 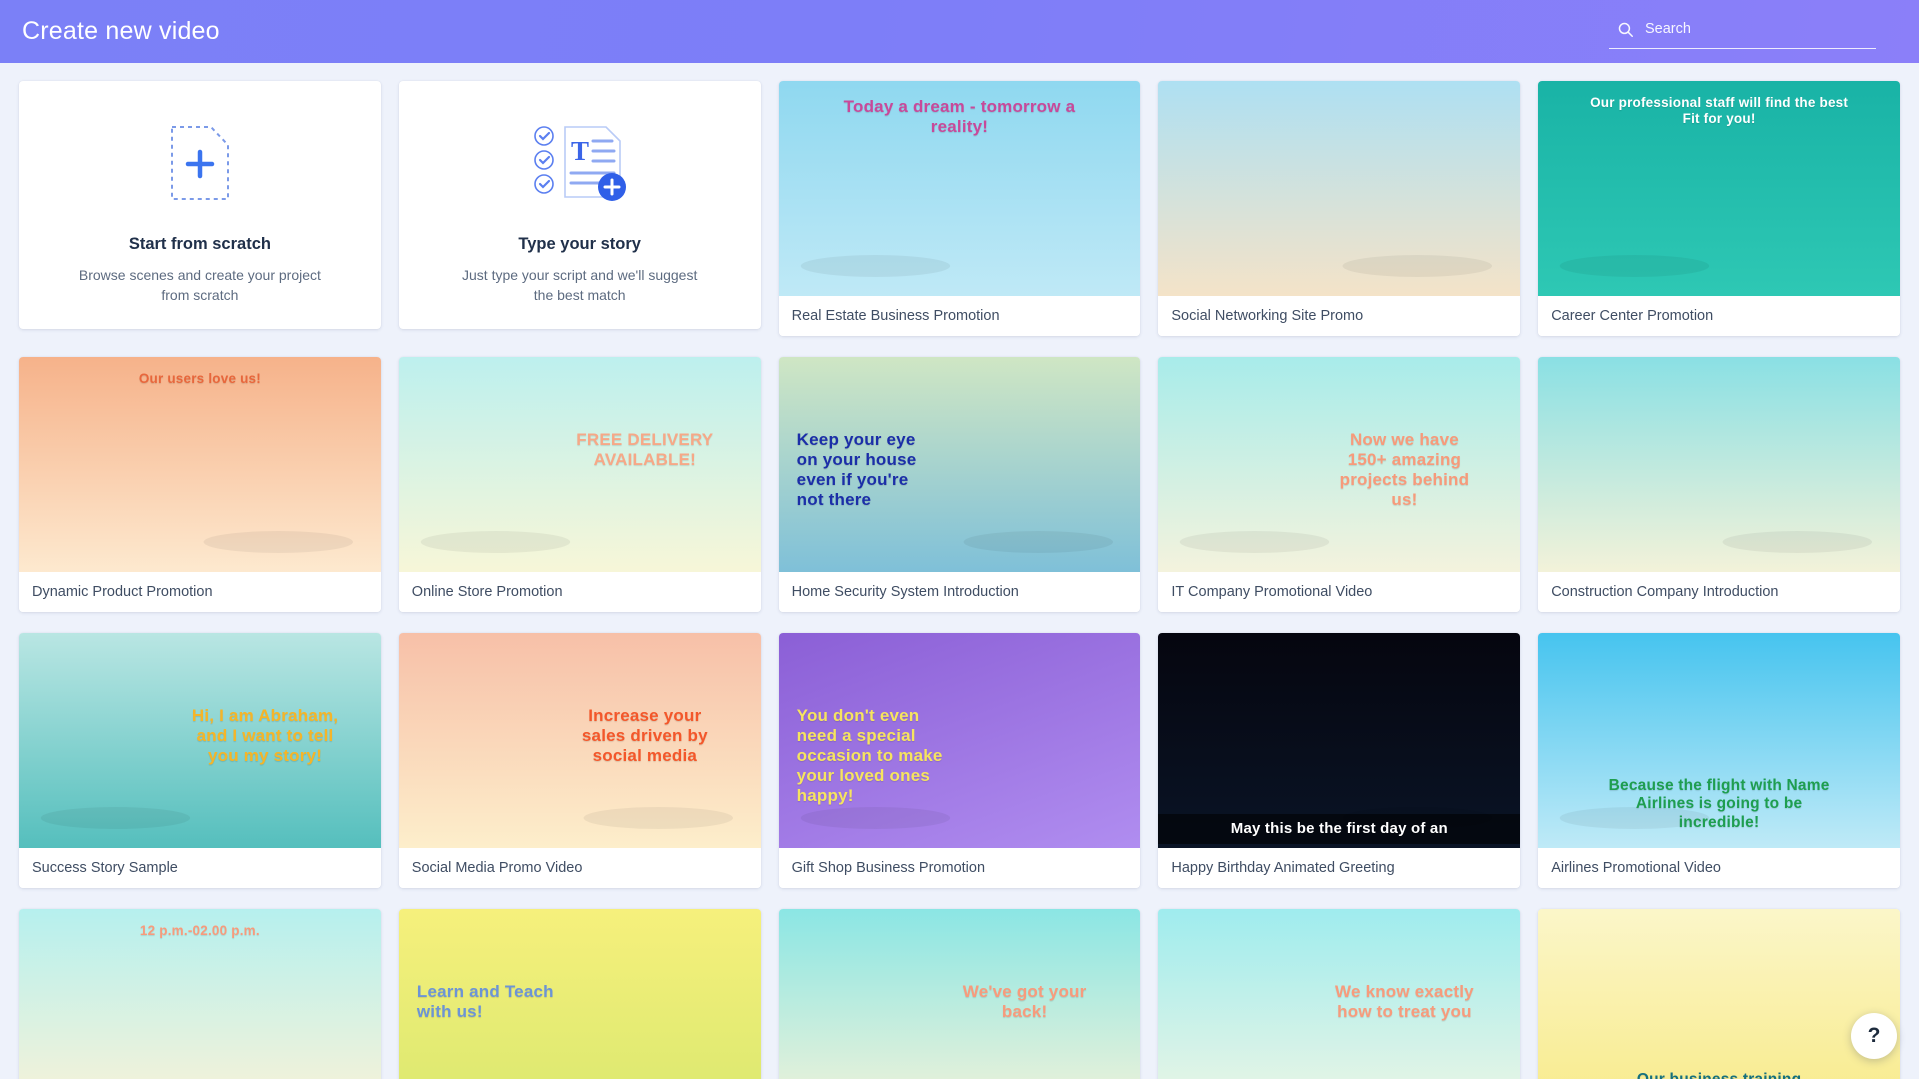 I want to click on thumbnail-overlay-text: We know exactly how to treat you, so click(x=1404, y=1002).